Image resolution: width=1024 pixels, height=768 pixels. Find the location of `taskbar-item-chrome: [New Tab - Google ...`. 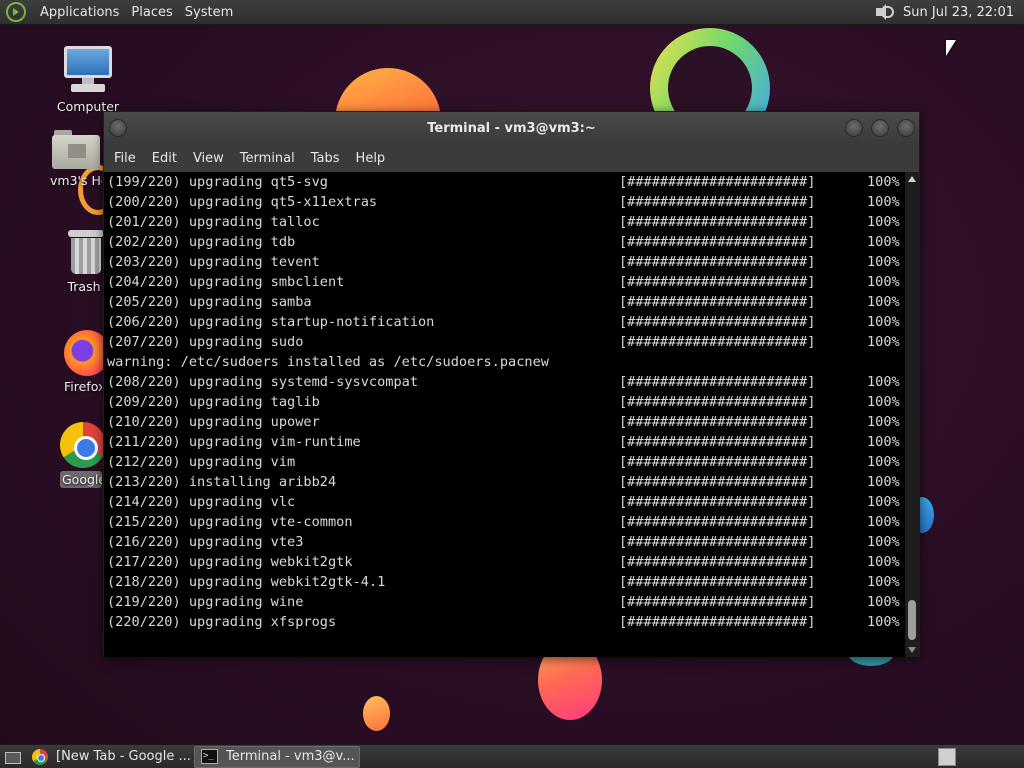

taskbar-item-chrome: [New Tab - Google ... is located at coordinates (109, 757).